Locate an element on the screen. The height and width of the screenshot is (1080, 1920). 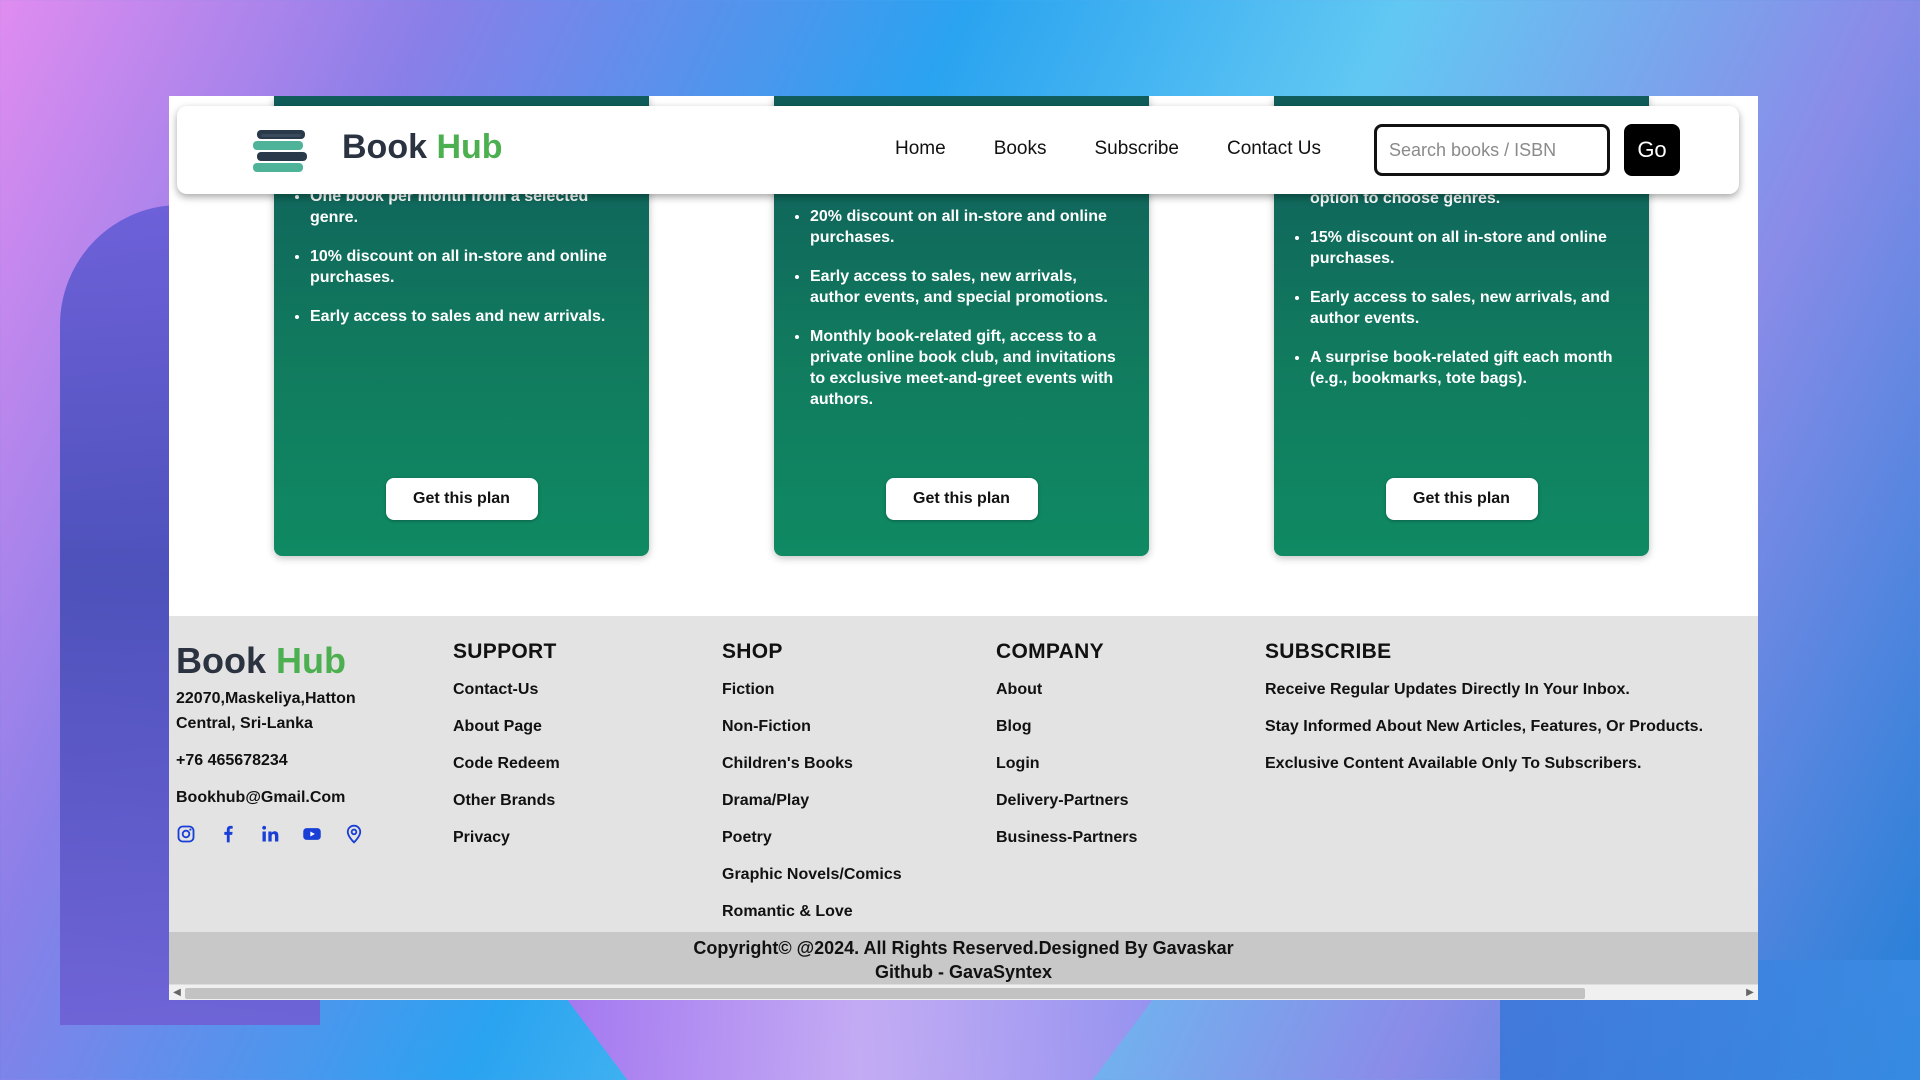
nav-subscribe: Subscribe is located at coordinates (1137, 149).